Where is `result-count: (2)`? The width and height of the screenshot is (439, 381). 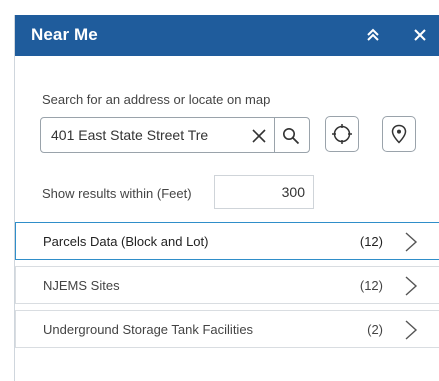 result-count: (2) is located at coordinates (375, 329).